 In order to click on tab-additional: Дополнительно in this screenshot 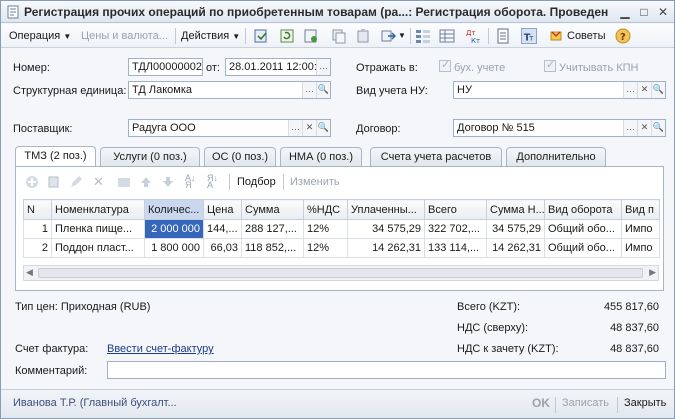, I will do `click(556, 156)`.